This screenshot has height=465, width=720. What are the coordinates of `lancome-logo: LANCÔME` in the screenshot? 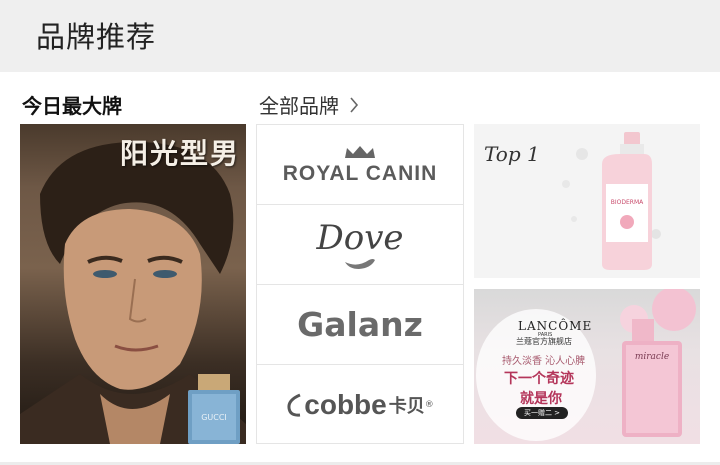 It's located at (555, 326).